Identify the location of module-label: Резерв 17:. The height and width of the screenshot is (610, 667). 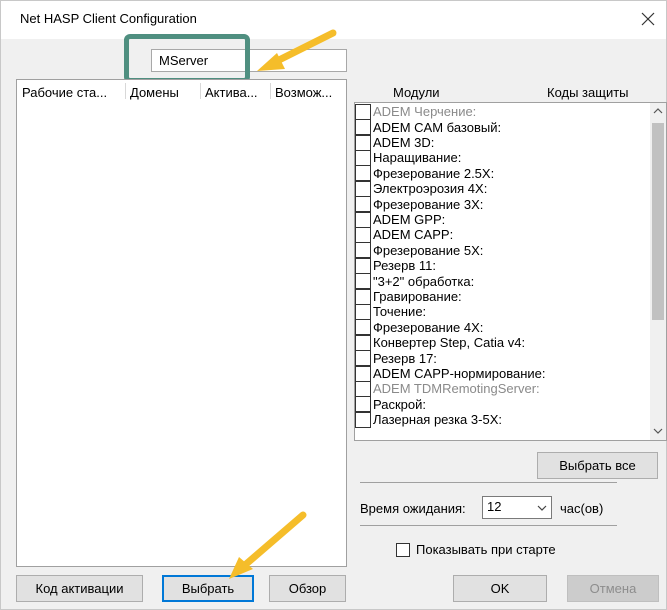
(405, 358).